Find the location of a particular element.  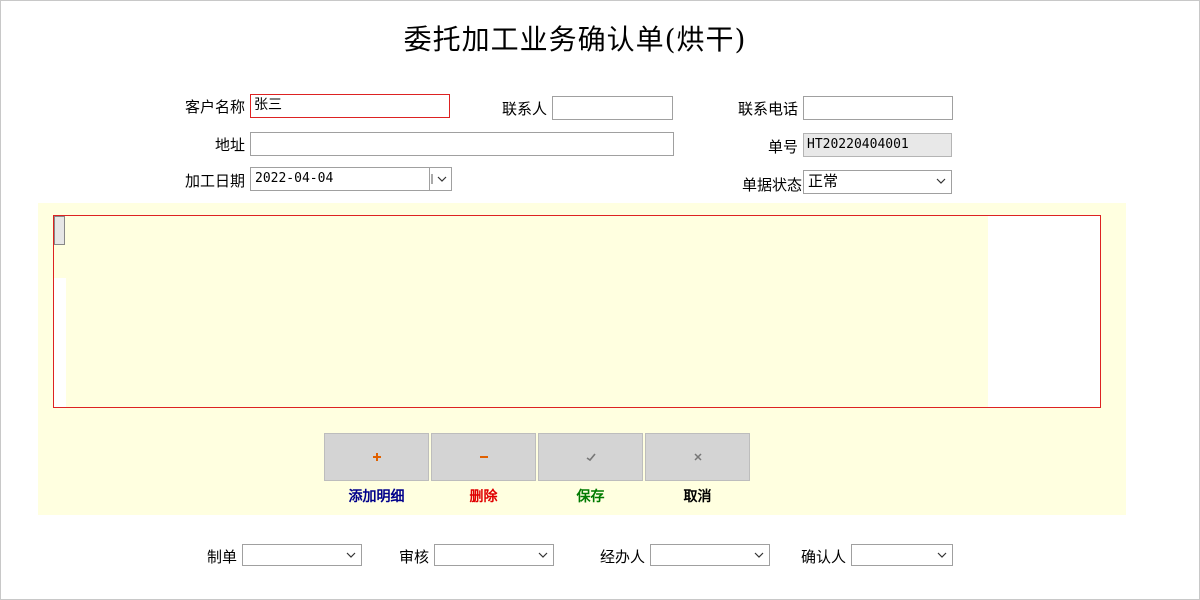

status-value: 正常 is located at coordinates (823, 181).